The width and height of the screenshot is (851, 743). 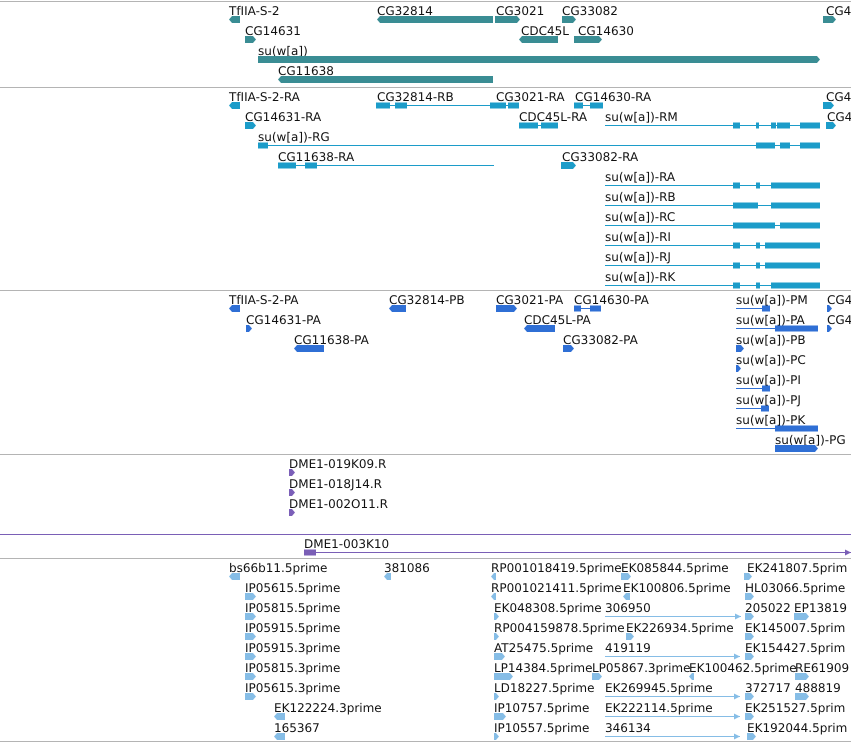 What do you see at coordinates (641, 117) in the screenshot?
I see `feature-label: su(w[a])-RM` at bounding box center [641, 117].